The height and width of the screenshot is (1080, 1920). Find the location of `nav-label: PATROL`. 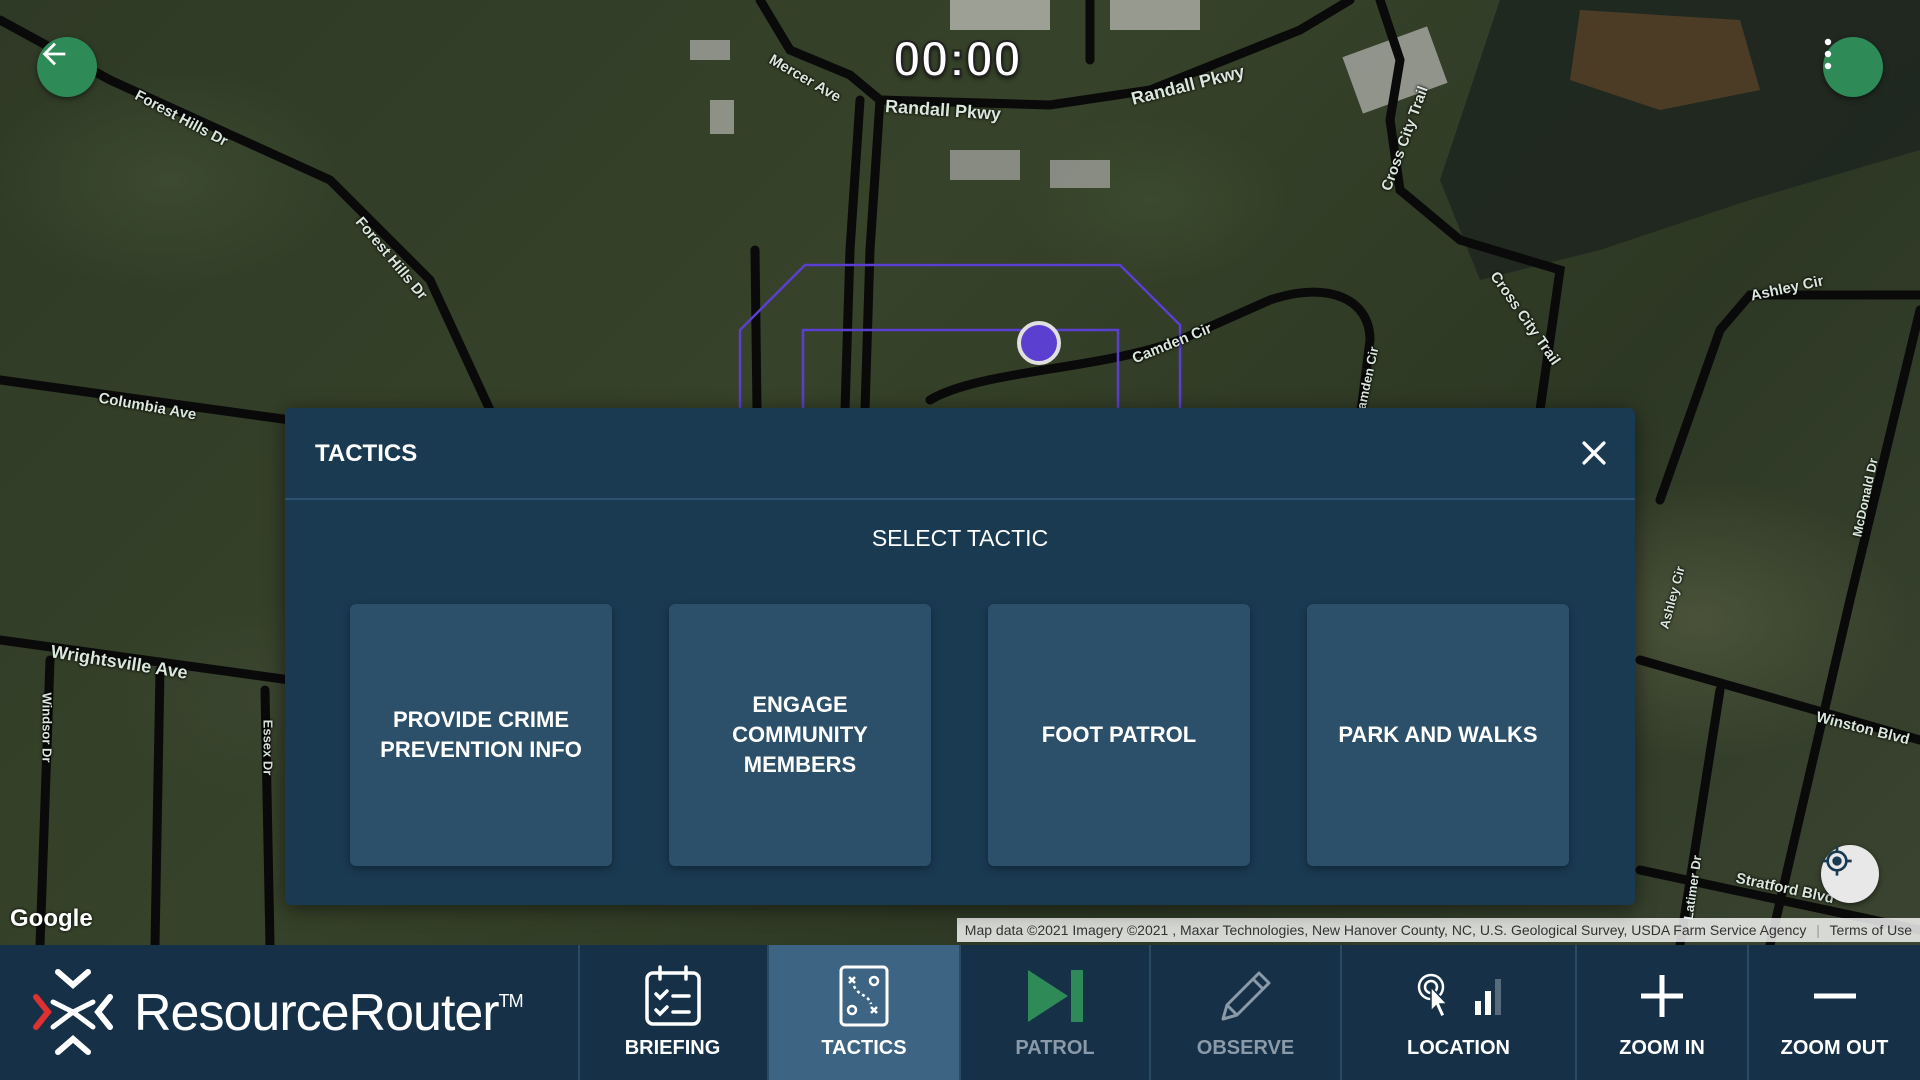

nav-label: PATROL is located at coordinates (1055, 1048).